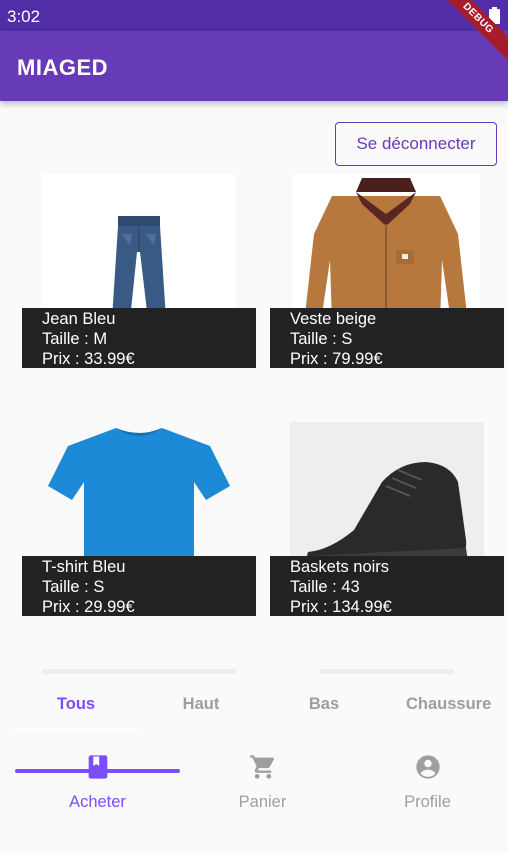  I want to click on product-caption: T-shirt Bleu Taille : S Prix : 29.99€, so click(139, 586).